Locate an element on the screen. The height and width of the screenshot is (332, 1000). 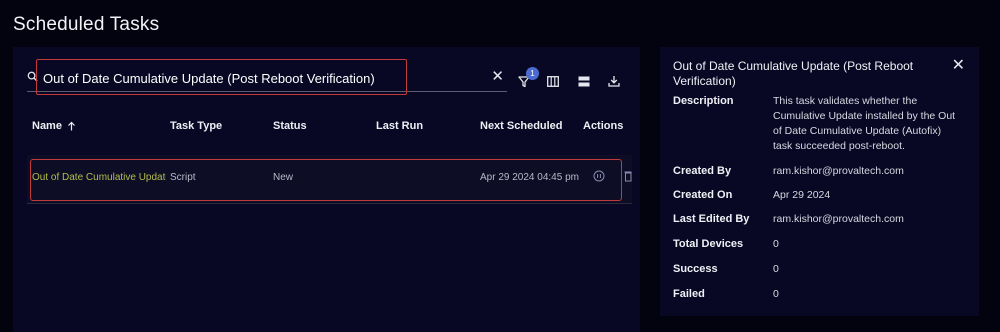
column-header-actions: Actions is located at coordinates (603, 126).